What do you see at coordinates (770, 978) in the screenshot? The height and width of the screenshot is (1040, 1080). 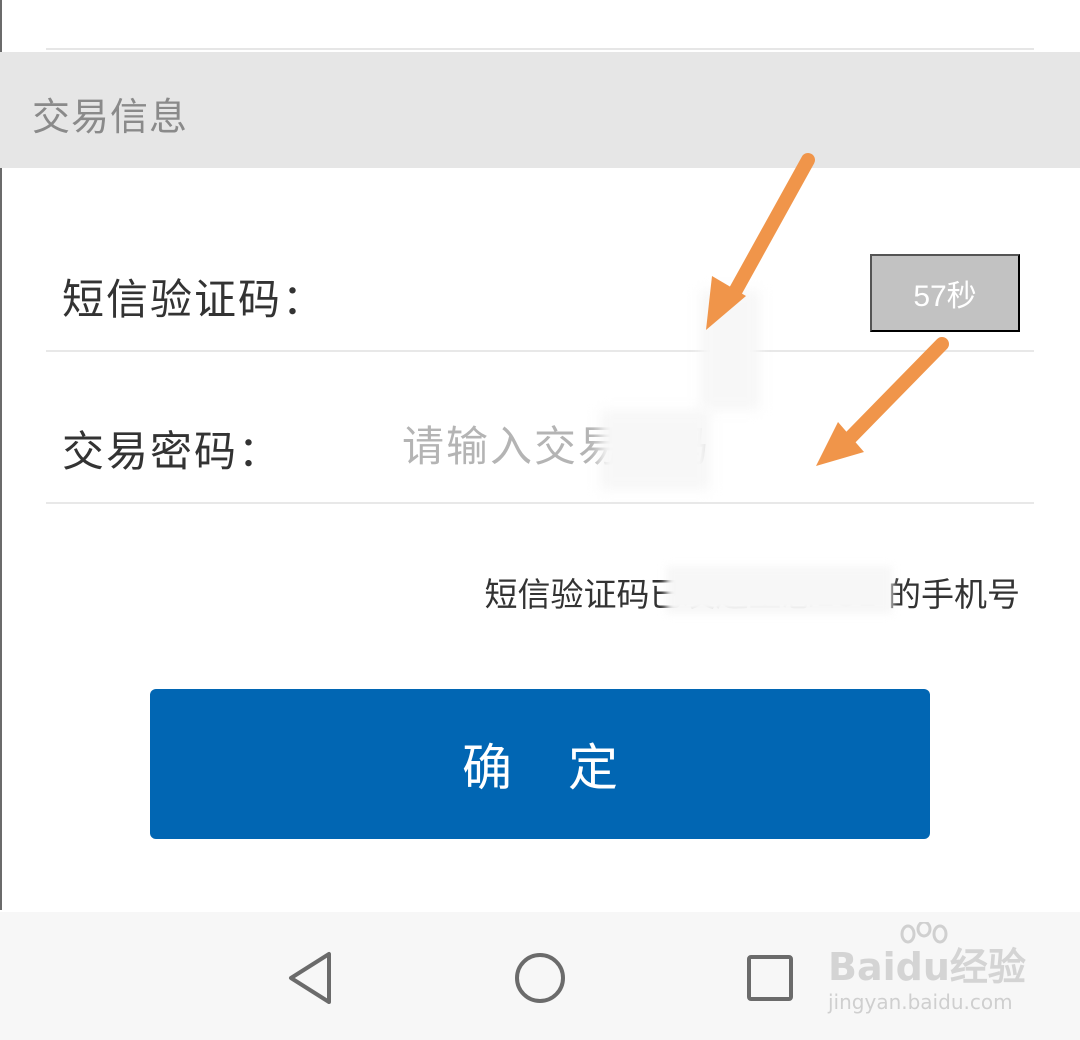 I see `recents-square-icon` at bounding box center [770, 978].